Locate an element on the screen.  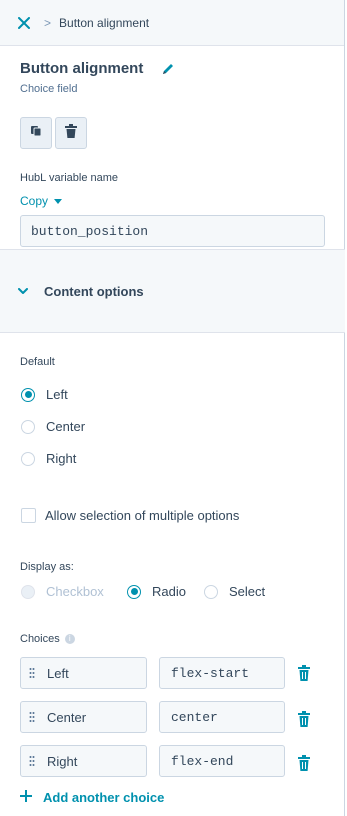
hubl-variable-input: button_position is located at coordinates (172, 231).